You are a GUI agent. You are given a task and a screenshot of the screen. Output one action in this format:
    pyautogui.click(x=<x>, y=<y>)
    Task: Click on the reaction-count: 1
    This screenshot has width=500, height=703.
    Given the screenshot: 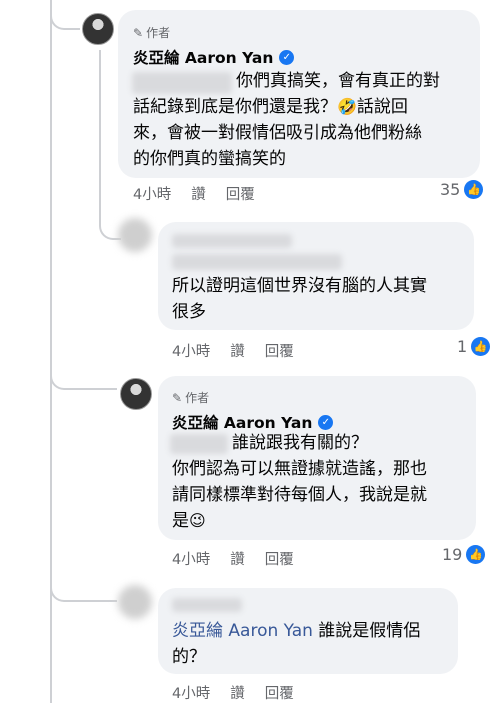 What is the action you would take?
    pyautogui.click(x=462, y=346)
    